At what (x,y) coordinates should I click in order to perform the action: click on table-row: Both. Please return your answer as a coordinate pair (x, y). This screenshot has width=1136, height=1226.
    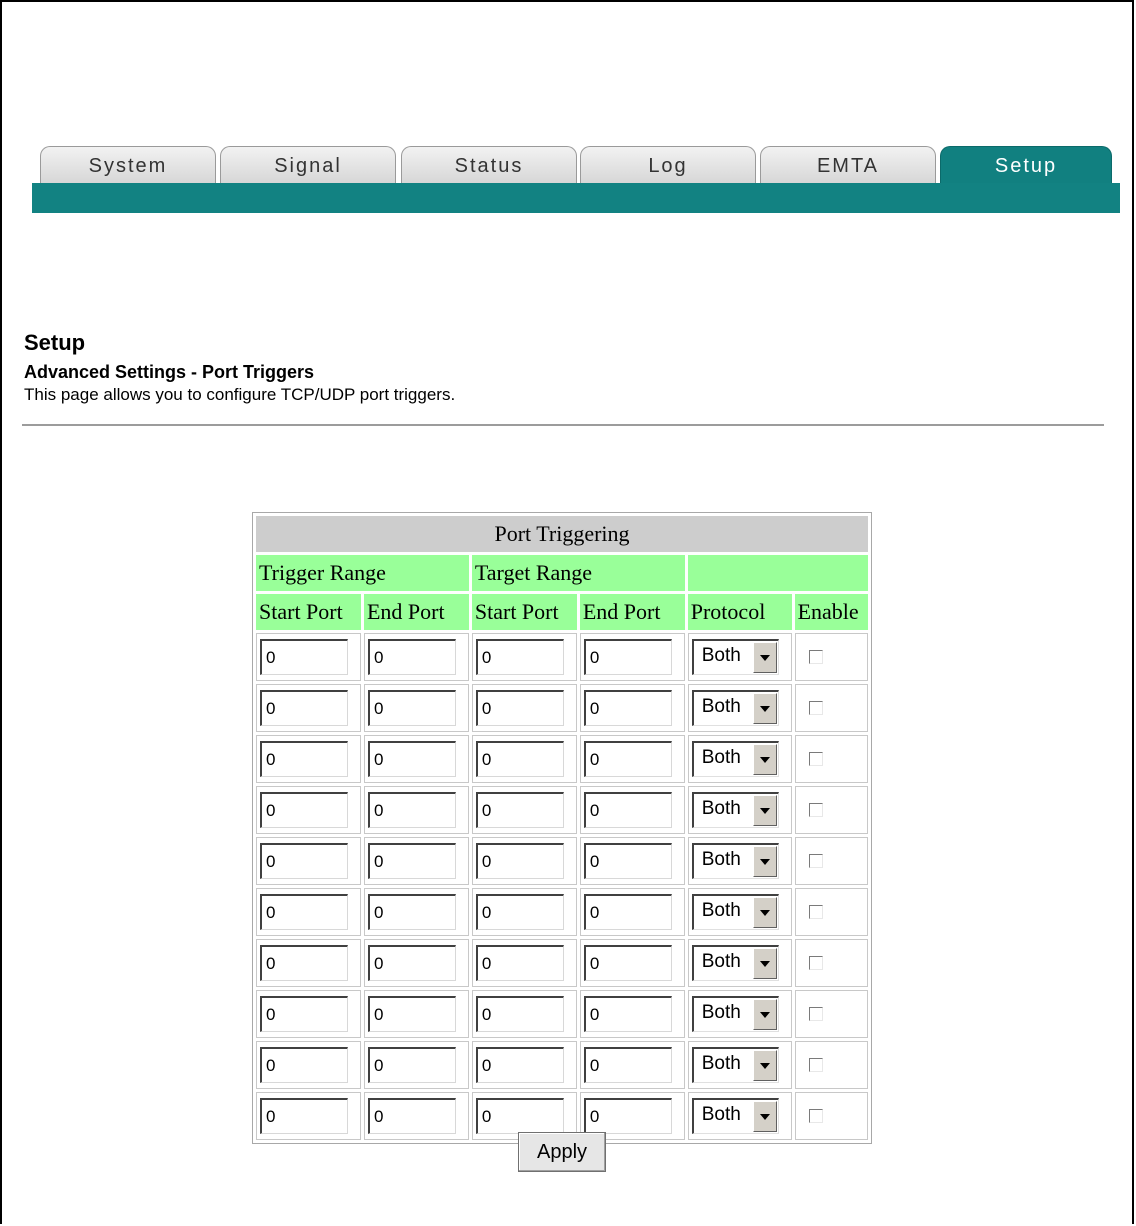
    Looking at the image, I should click on (562, 708).